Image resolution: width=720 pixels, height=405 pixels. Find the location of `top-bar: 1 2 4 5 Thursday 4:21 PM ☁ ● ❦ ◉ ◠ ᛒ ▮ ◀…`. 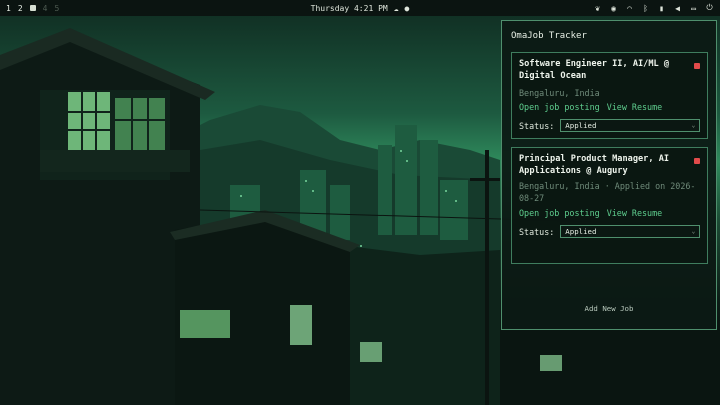

top-bar: 1 2 4 5 Thursday 4:21 PM ☁ ● ❦ ◉ ◠ ᛒ ▮ ◀… is located at coordinates (360, 8).